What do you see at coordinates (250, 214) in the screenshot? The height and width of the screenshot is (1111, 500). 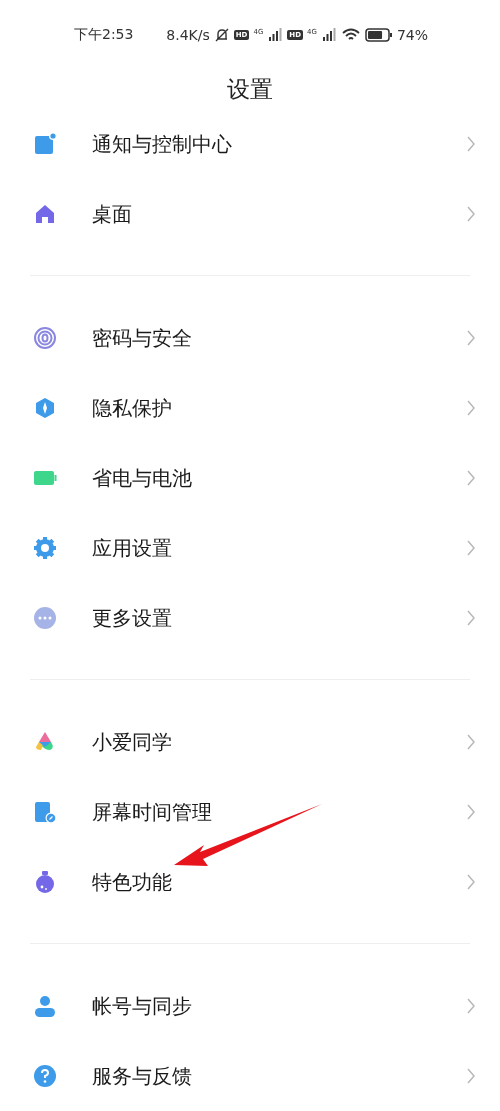 I see `settings-item: 桌面` at bounding box center [250, 214].